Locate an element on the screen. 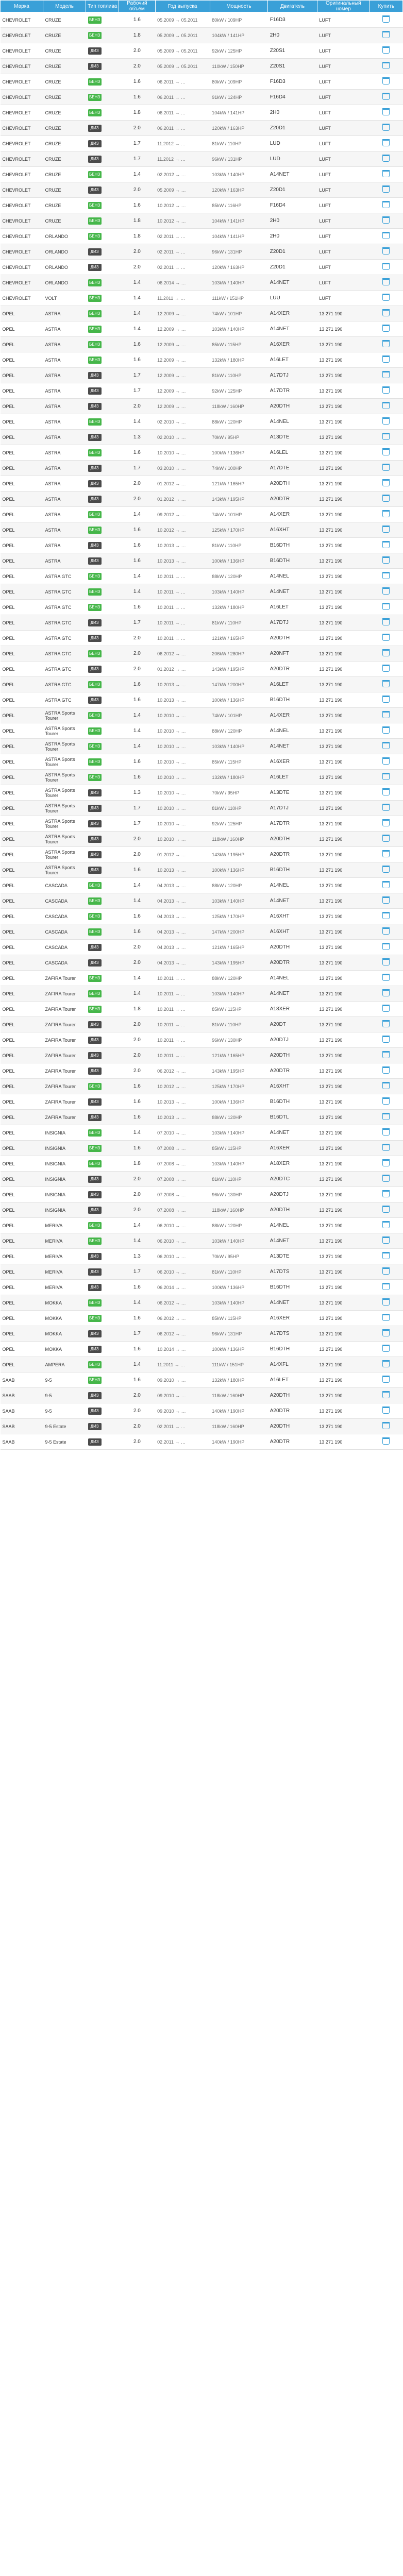 The width and height of the screenshot is (403, 2576). header-oem: Оригинальный номер is located at coordinates (343, 6).